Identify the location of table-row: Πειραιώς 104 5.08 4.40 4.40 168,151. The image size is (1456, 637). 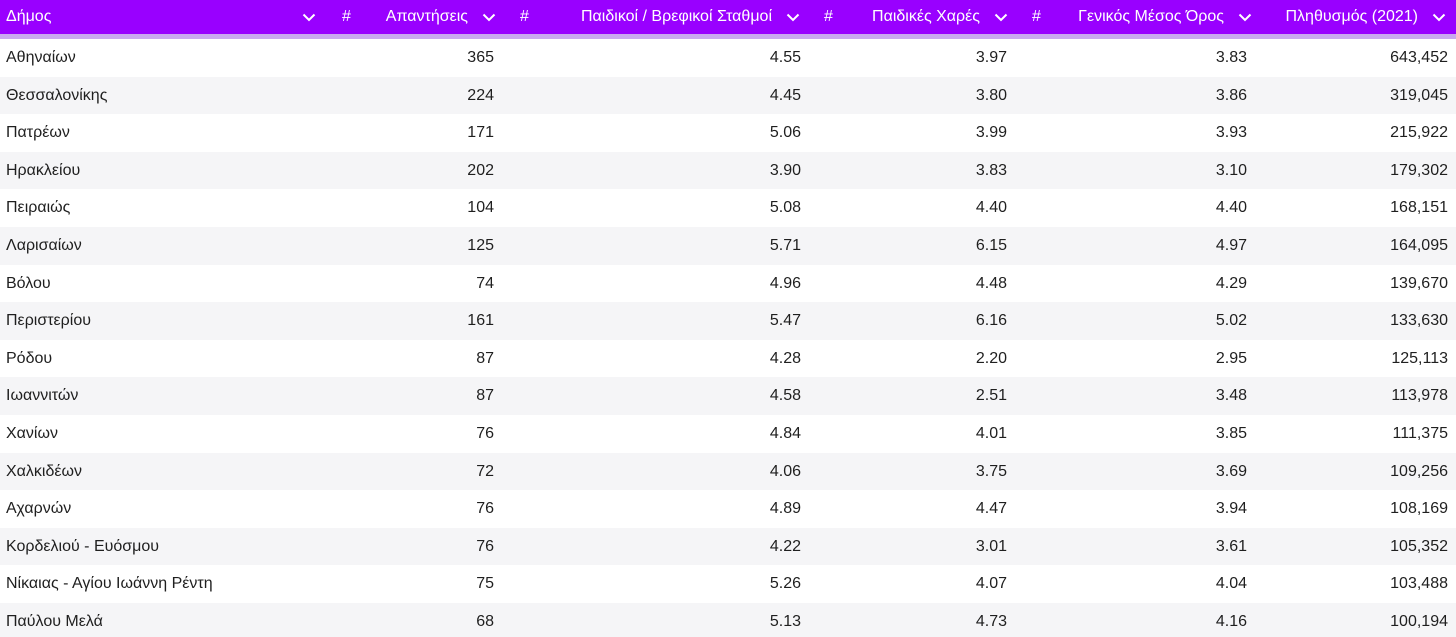
(728, 208).